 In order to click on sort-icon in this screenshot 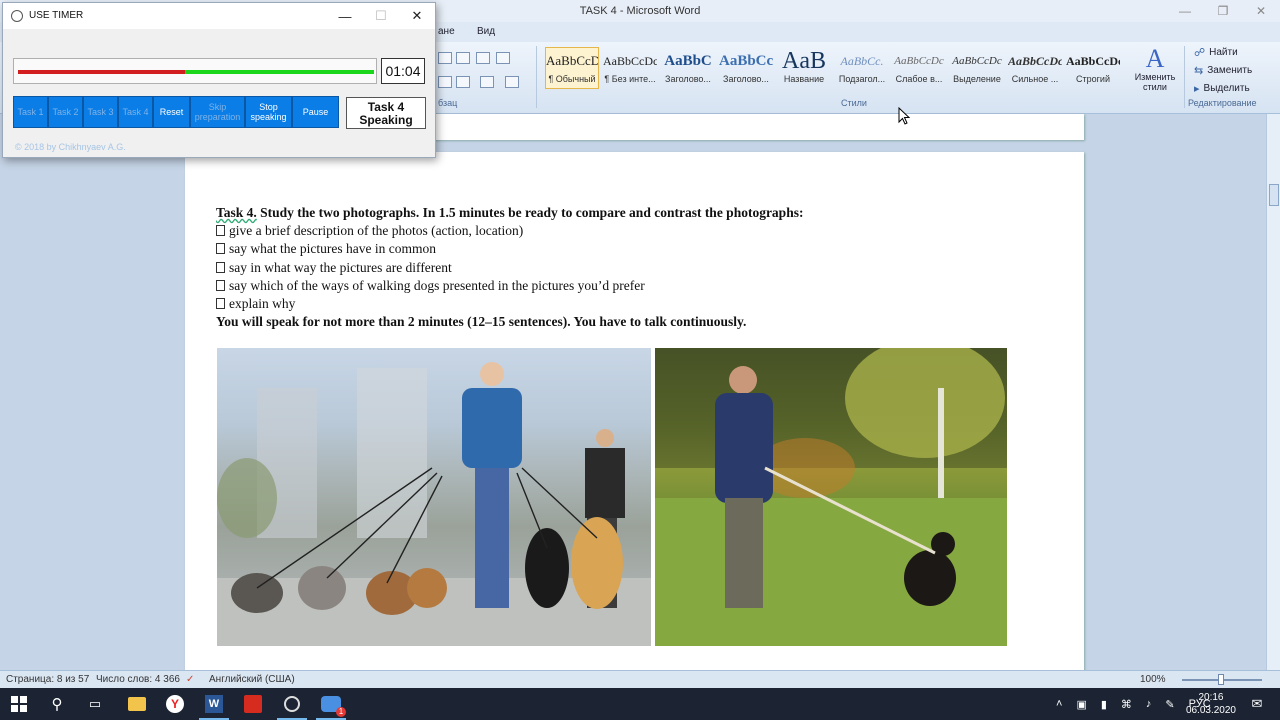, I will do `click(483, 58)`.